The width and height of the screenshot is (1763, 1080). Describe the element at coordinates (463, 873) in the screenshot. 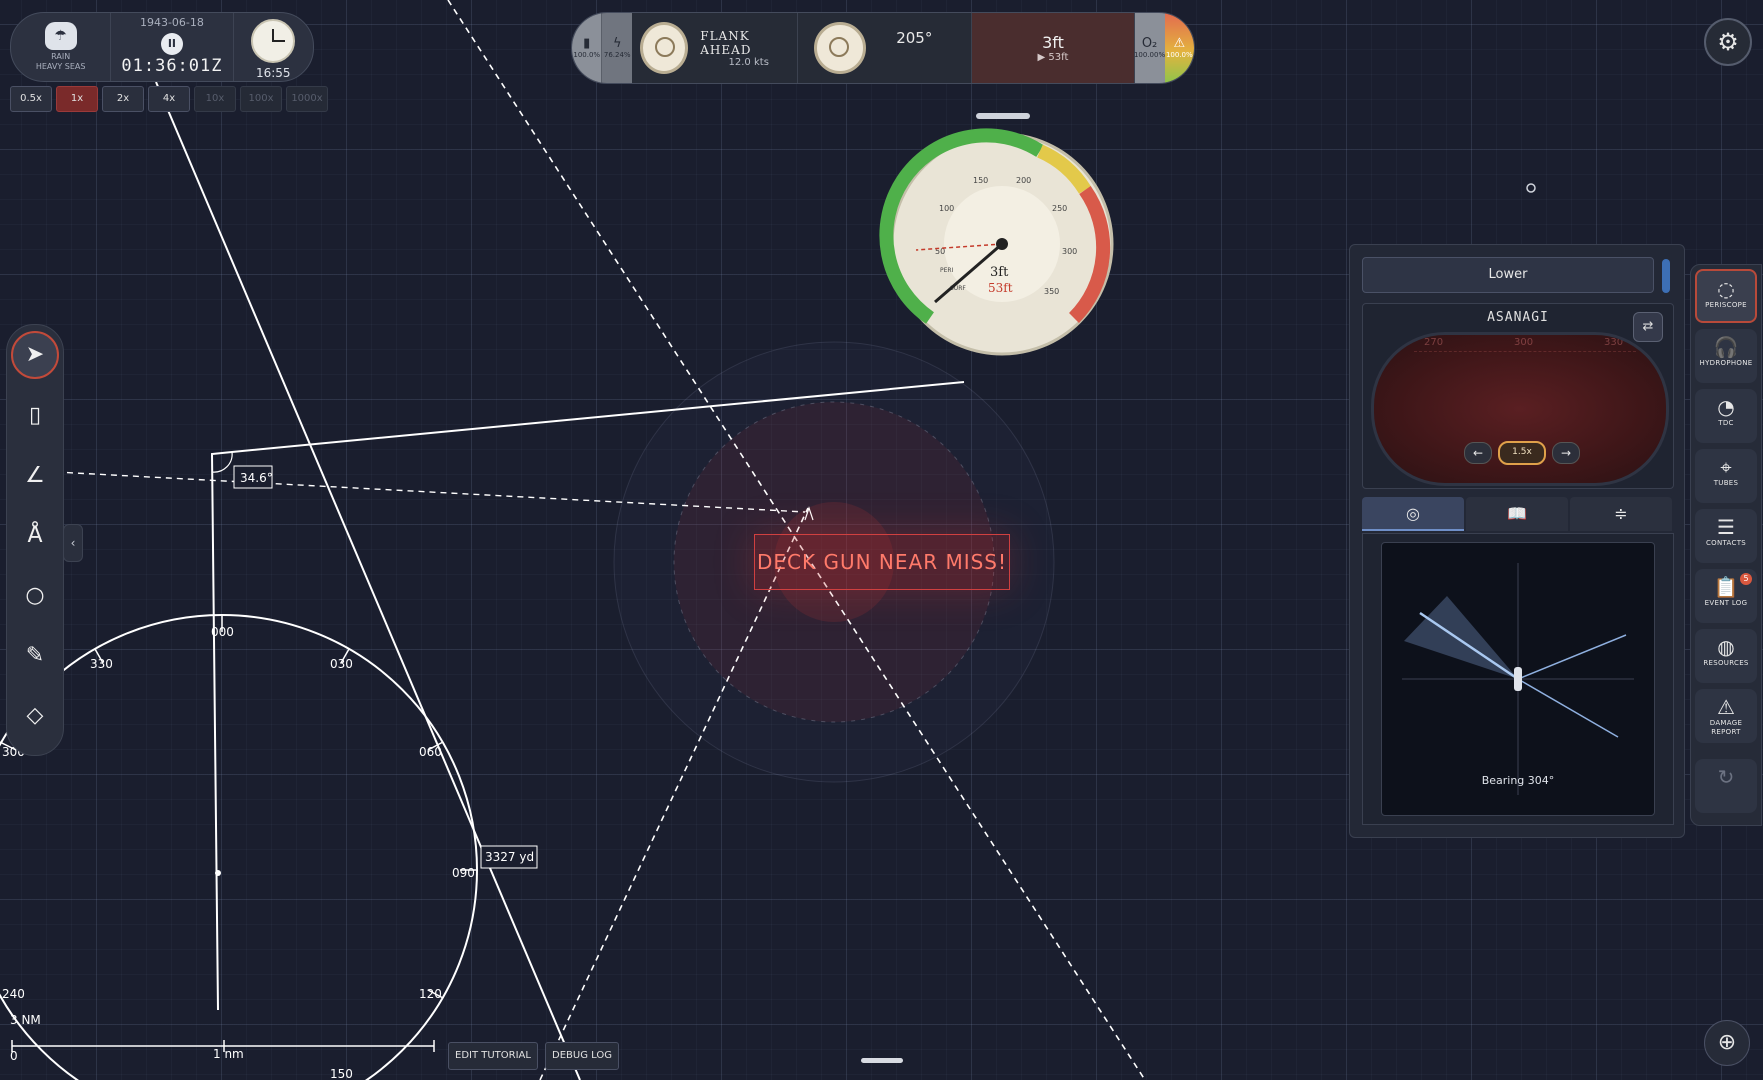

I see `compass-label-090: 090` at that location.